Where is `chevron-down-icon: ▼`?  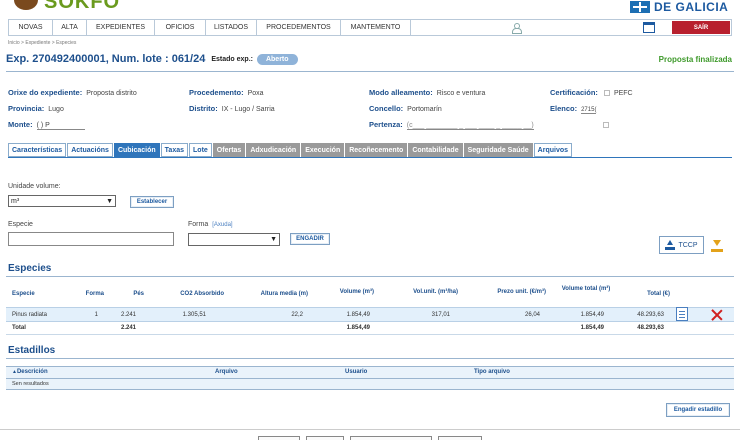
chevron-down-icon: ▼ is located at coordinates (273, 239).